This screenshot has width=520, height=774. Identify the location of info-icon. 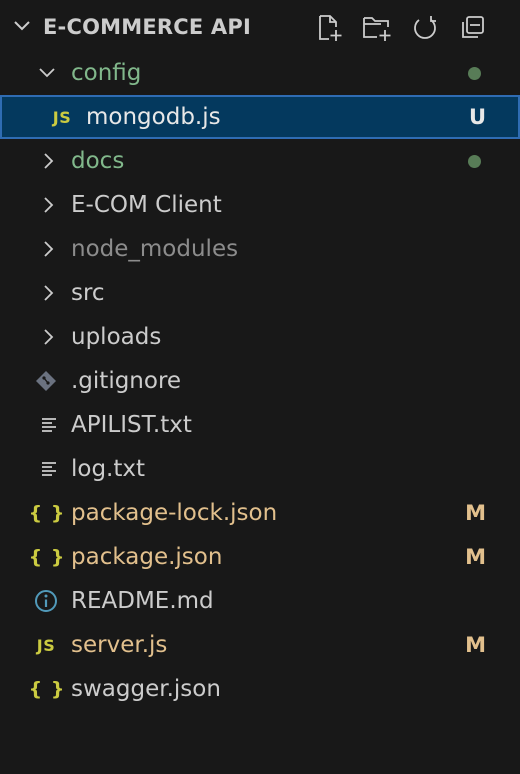
(46, 601).